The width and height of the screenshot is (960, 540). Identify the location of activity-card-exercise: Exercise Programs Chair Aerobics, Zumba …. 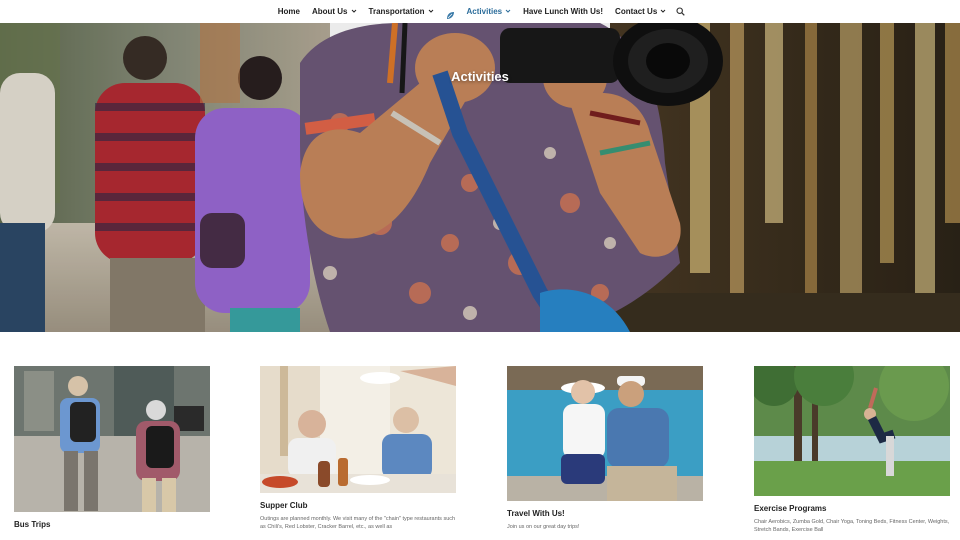
(852, 450).